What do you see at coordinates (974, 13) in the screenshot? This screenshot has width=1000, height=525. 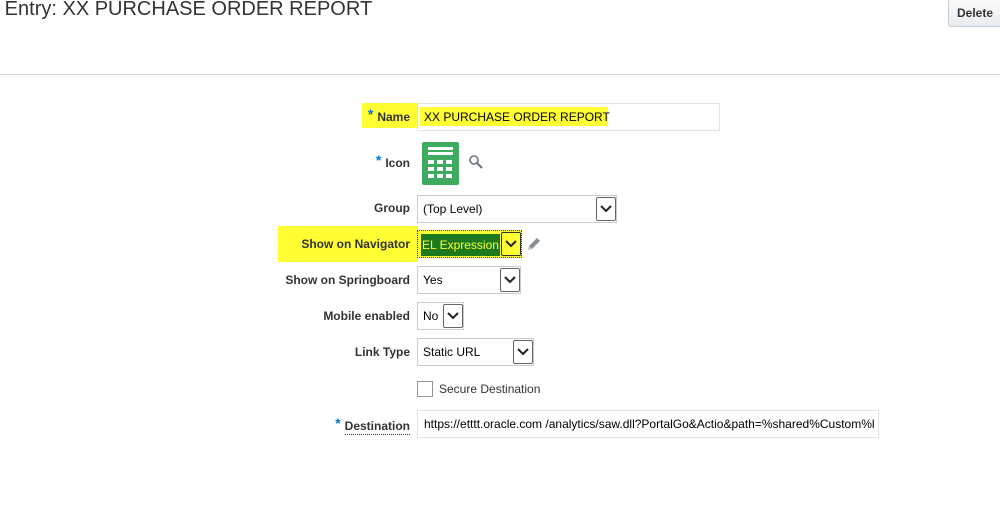 I see `delete-button: Delete` at bounding box center [974, 13].